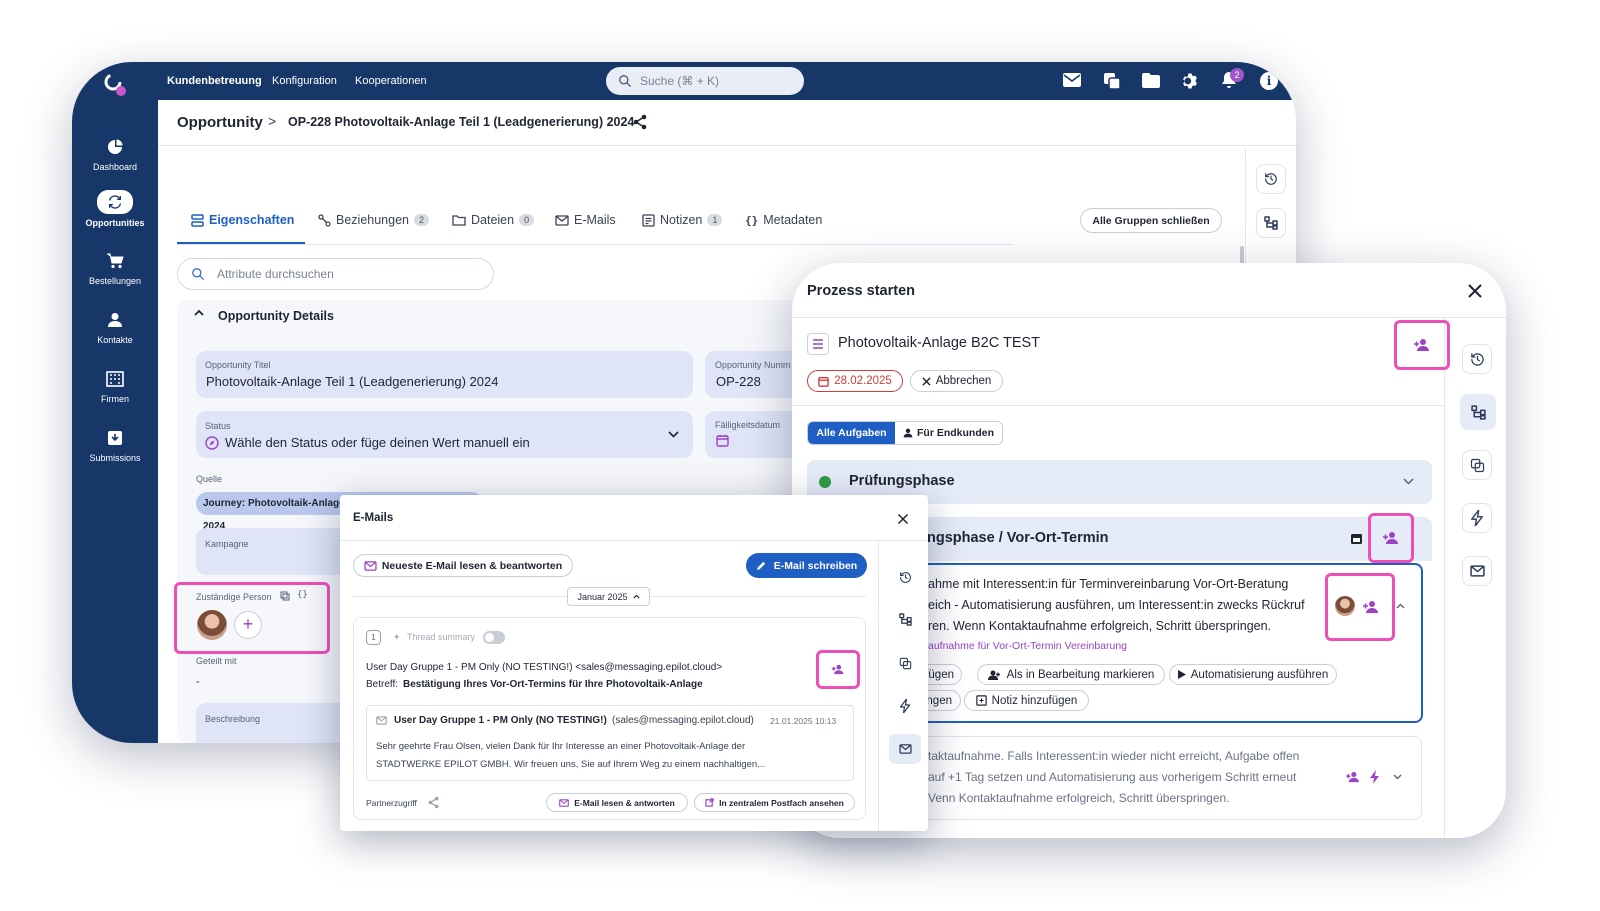  What do you see at coordinates (373, 220) in the screenshot?
I see `tab-beziehungen: Beziehungen 2` at bounding box center [373, 220].